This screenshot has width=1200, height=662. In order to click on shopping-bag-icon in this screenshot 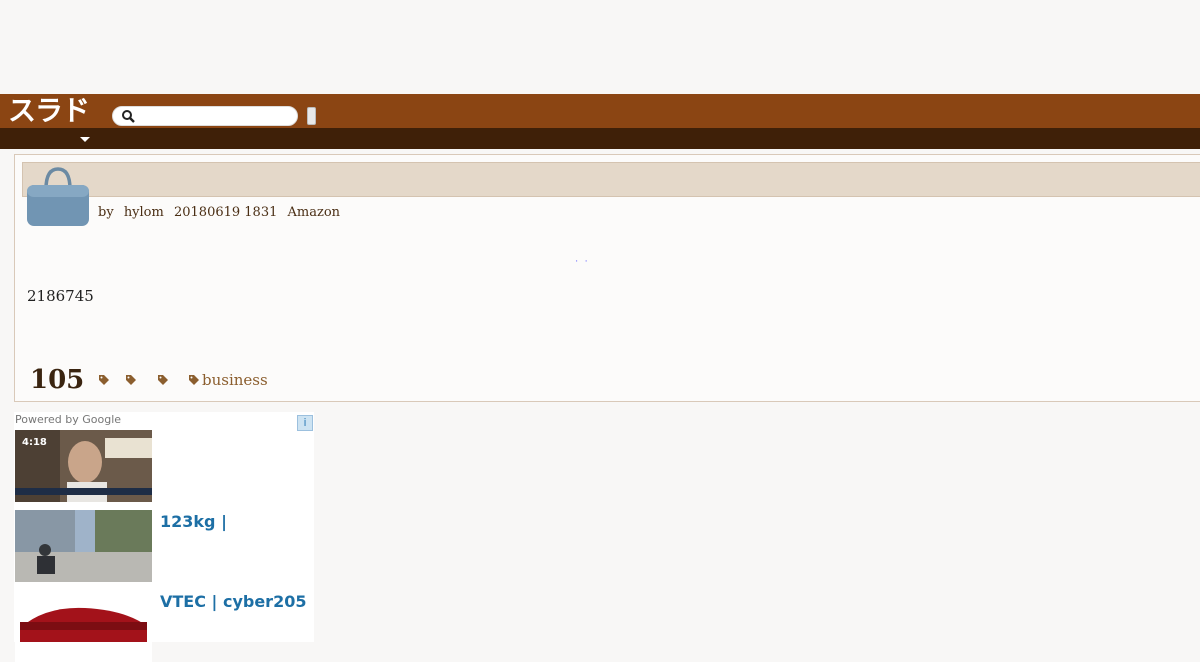, I will do `click(58, 197)`.